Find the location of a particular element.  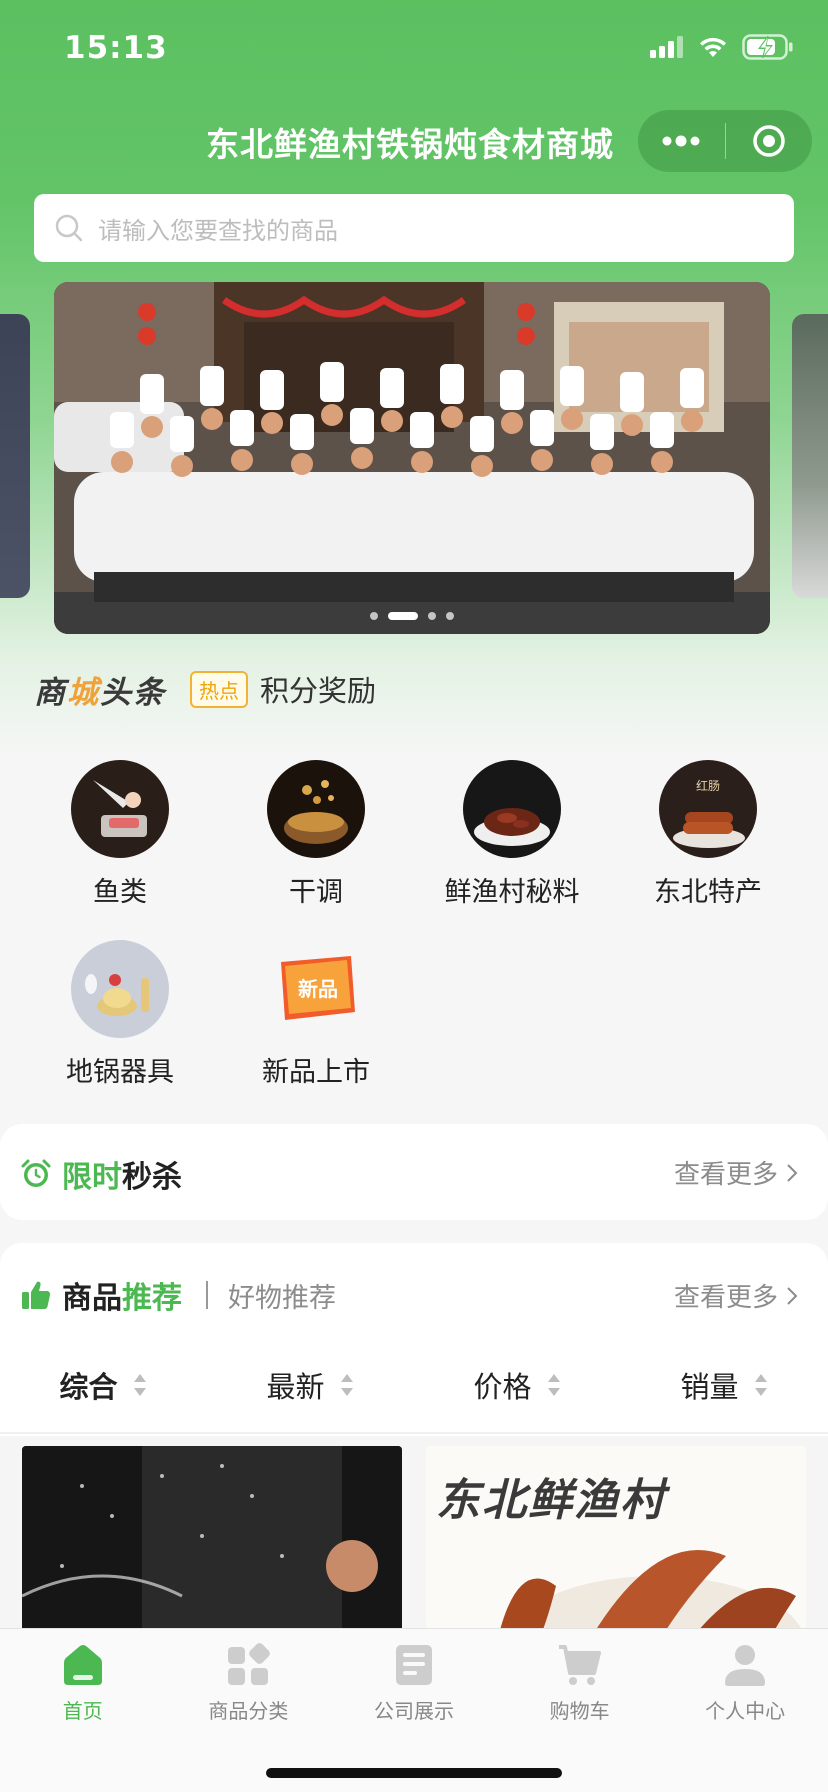

tab-label: 公司展示 is located at coordinates (413, 1711).